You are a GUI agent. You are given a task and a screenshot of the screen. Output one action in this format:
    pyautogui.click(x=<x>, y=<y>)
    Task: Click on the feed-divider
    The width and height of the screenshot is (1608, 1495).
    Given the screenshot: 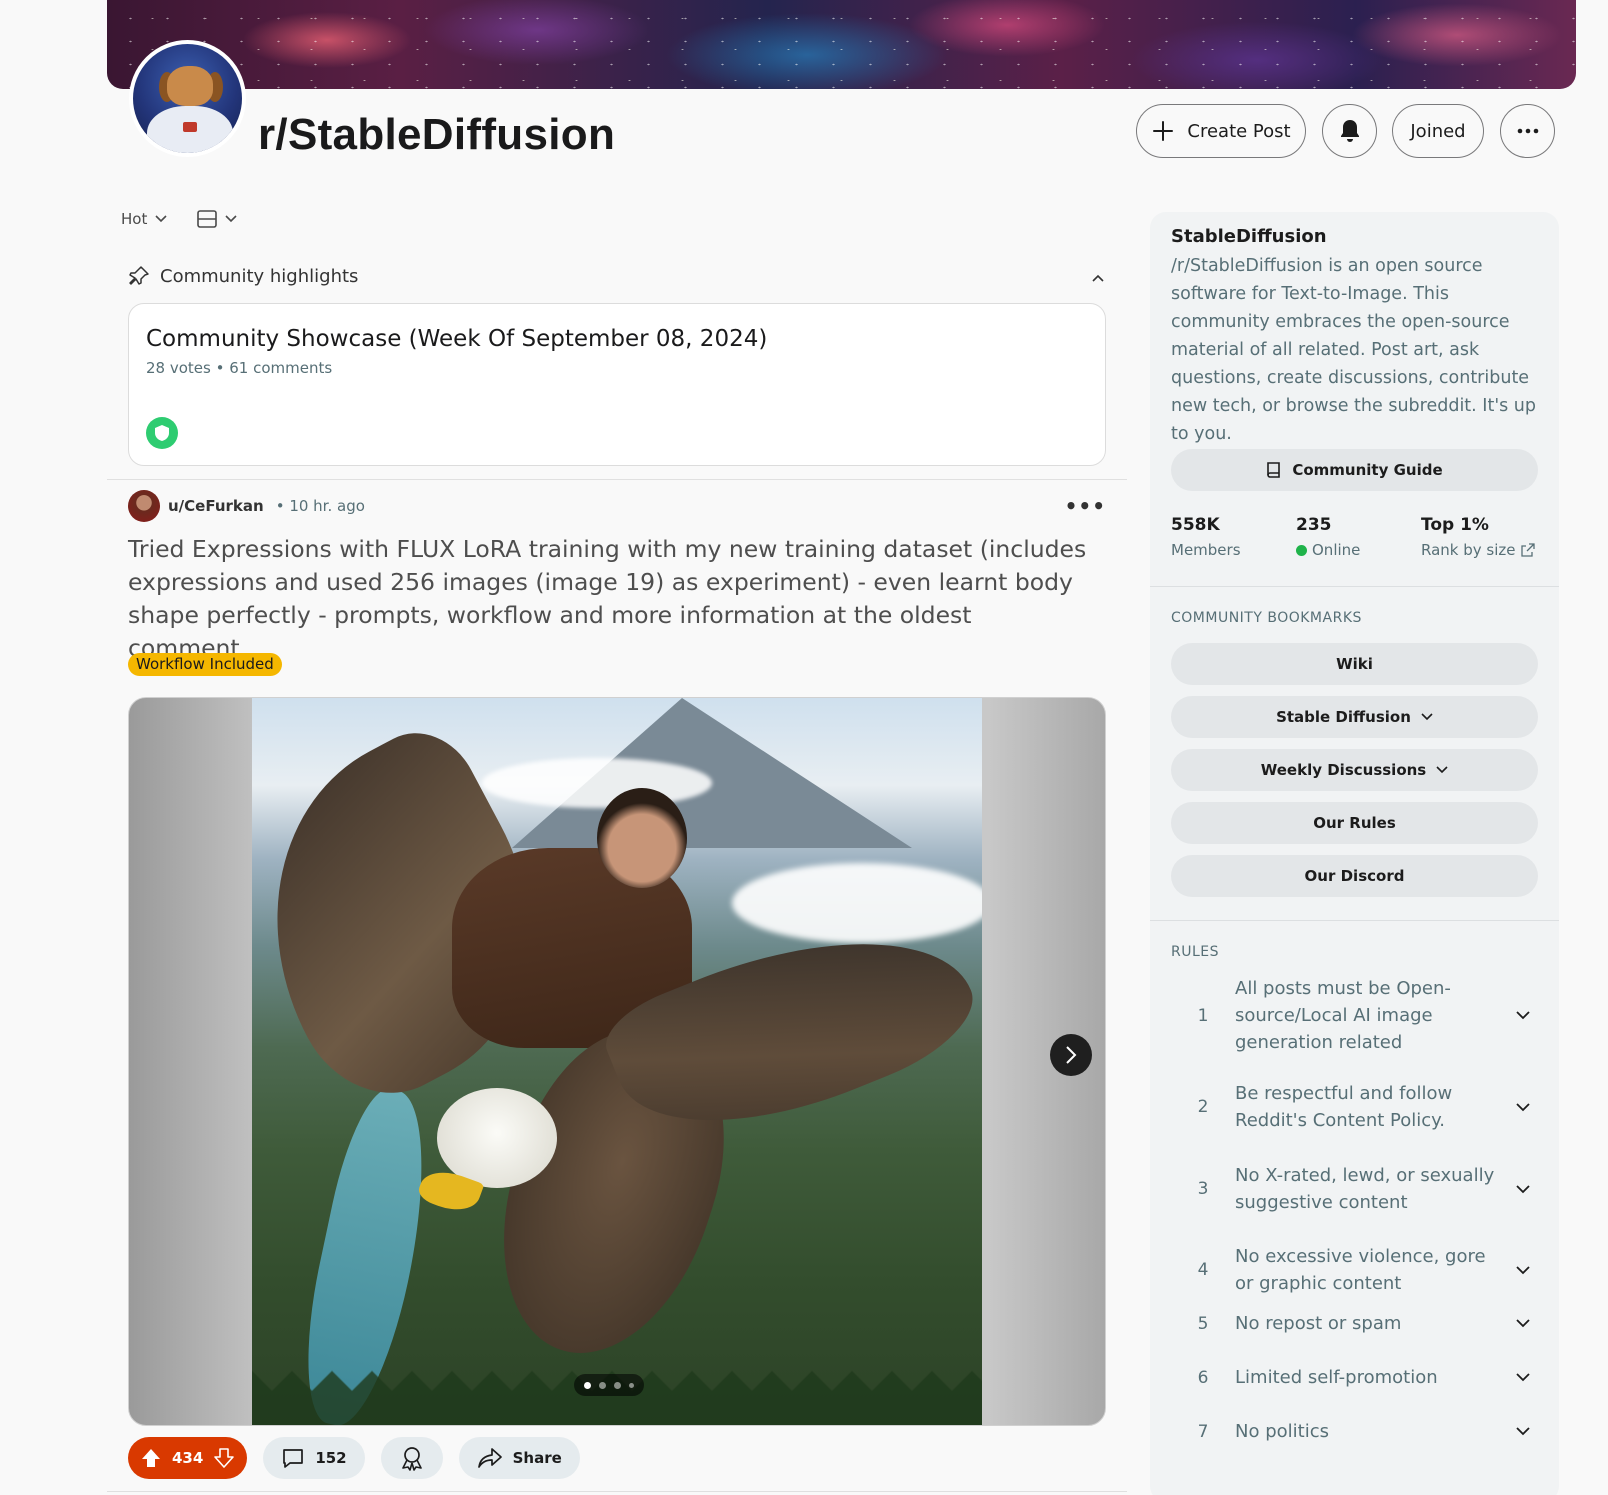 What is the action you would take?
    pyautogui.click(x=617, y=479)
    